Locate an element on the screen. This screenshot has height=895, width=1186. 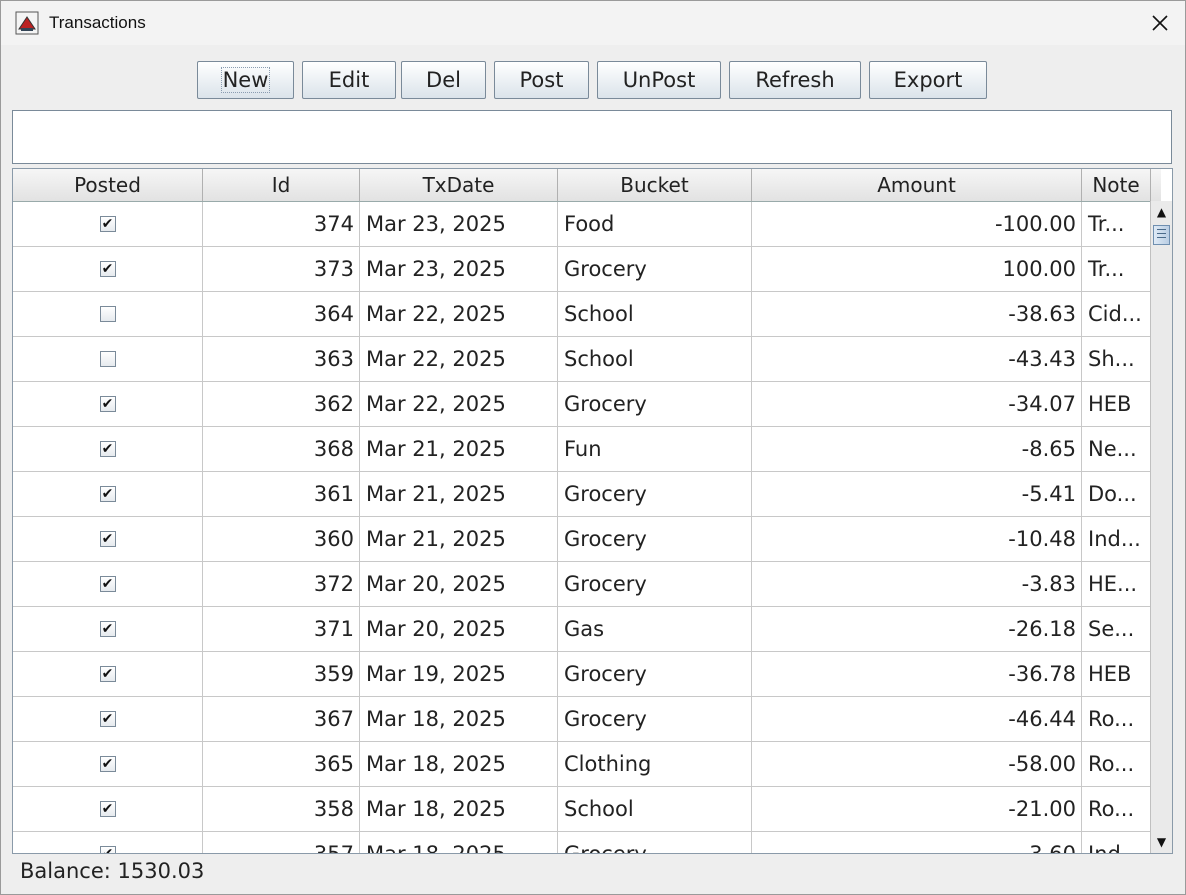
cell-id: 365 is located at coordinates (281, 764).